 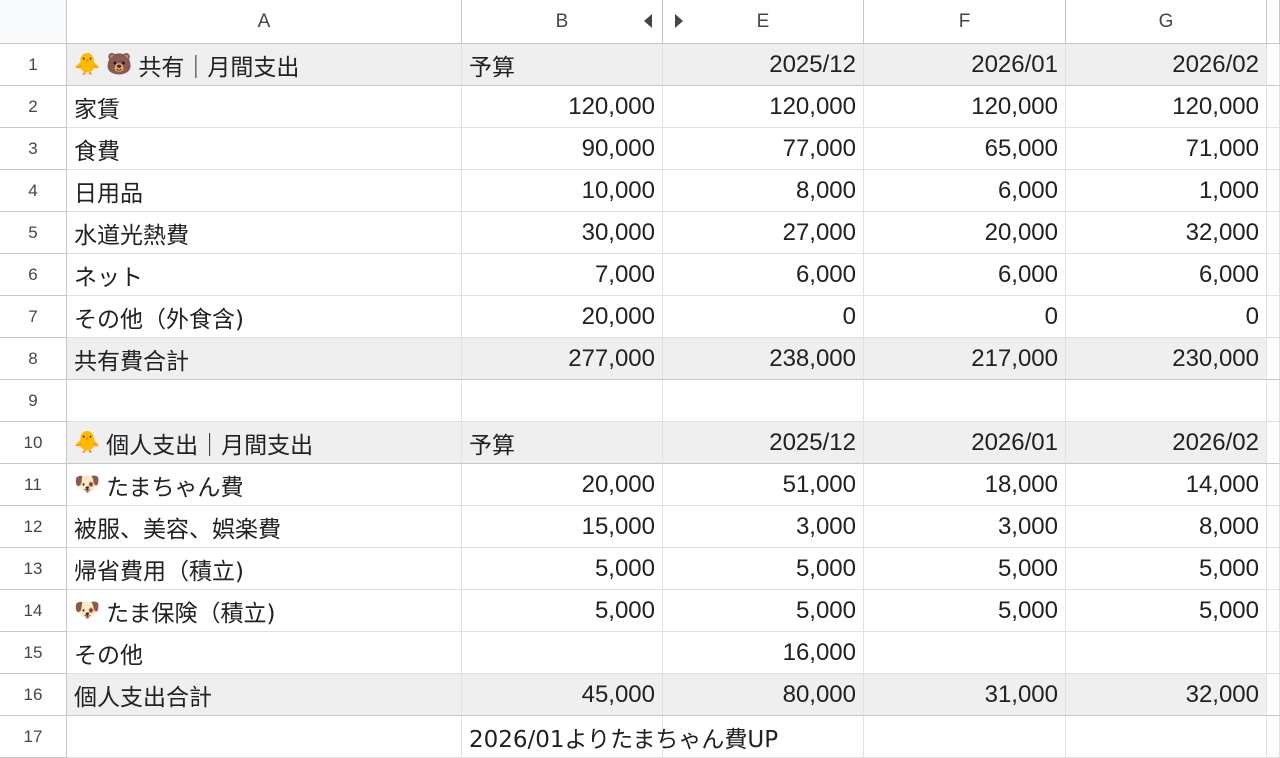 What do you see at coordinates (33, 653) in the screenshot?
I see `row-number: 15` at bounding box center [33, 653].